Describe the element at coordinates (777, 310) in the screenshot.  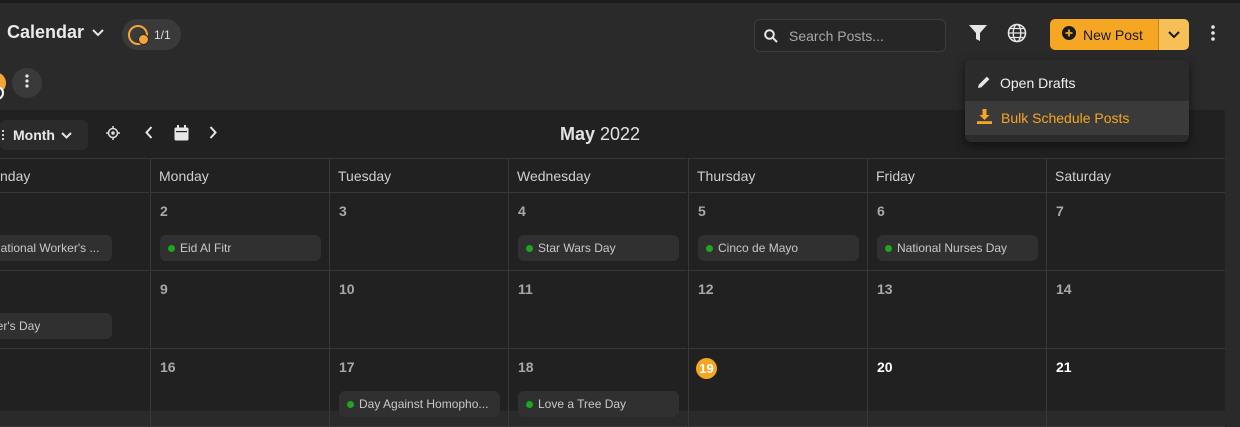
I see `day-cell: 12` at that location.